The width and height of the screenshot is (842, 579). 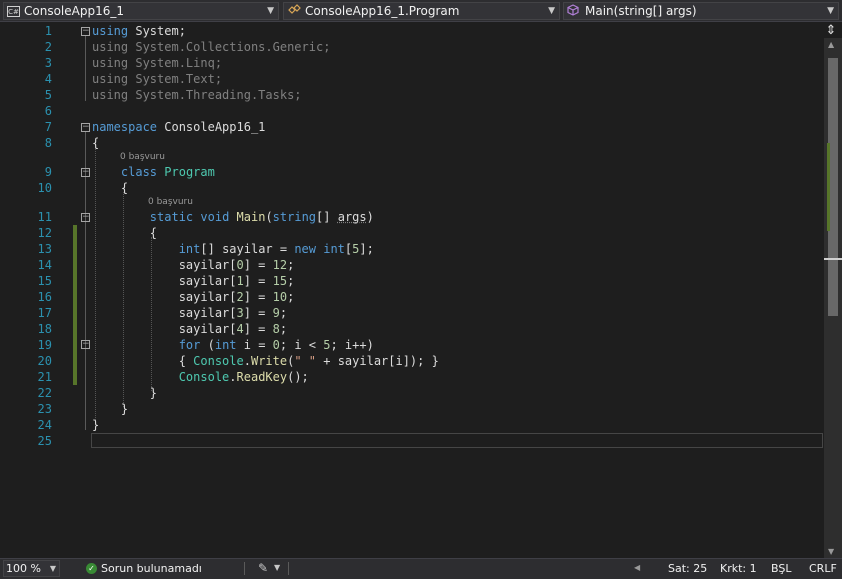 What do you see at coordinates (258, 265) in the screenshot?
I see `code-token: ] =` at bounding box center [258, 265].